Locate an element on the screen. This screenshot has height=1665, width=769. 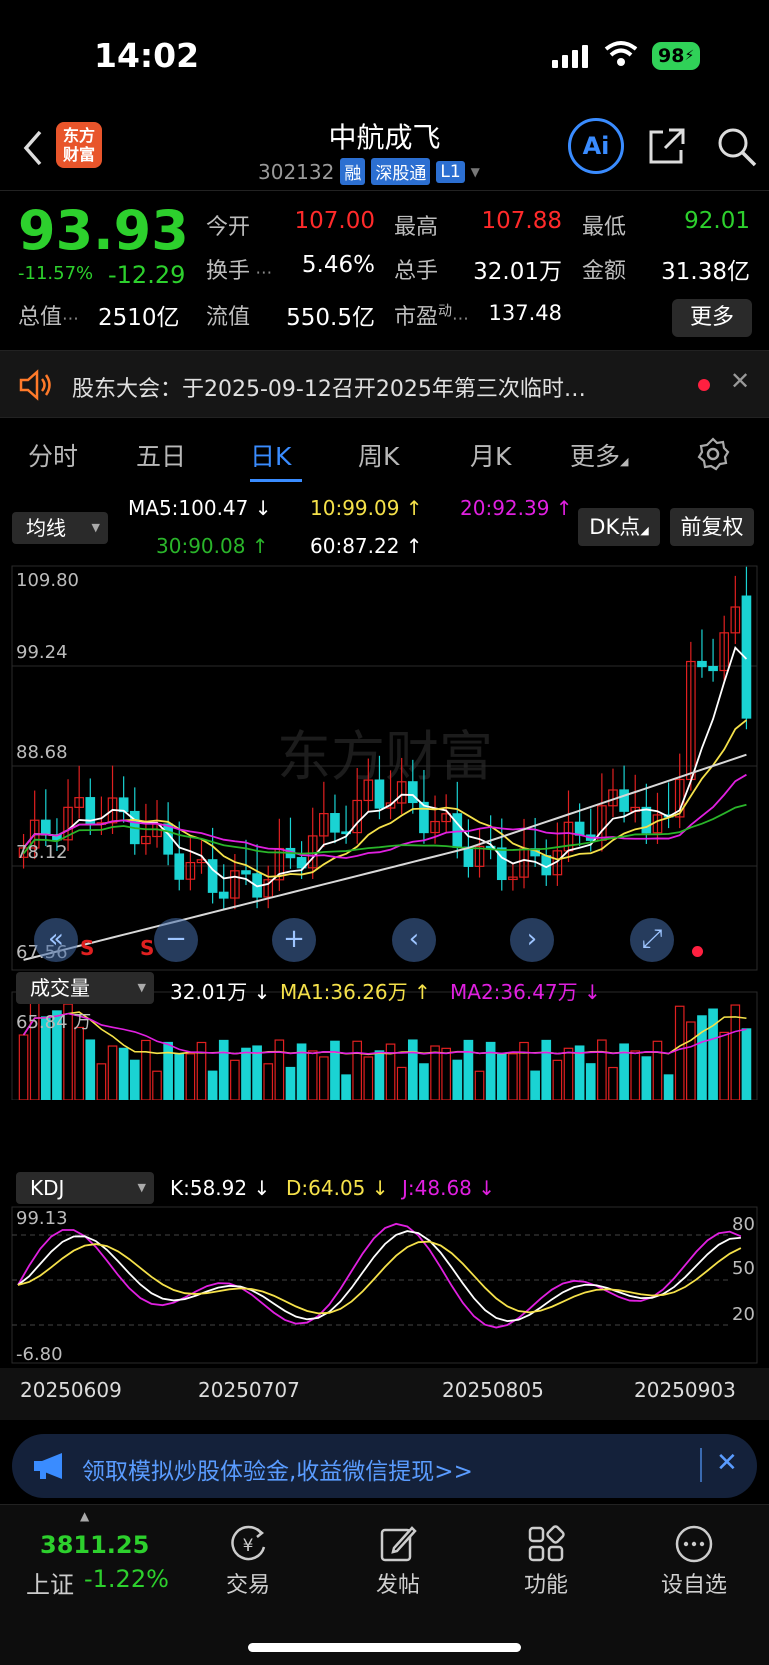
scroll-start-button: « is located at coordinates (56, 940).